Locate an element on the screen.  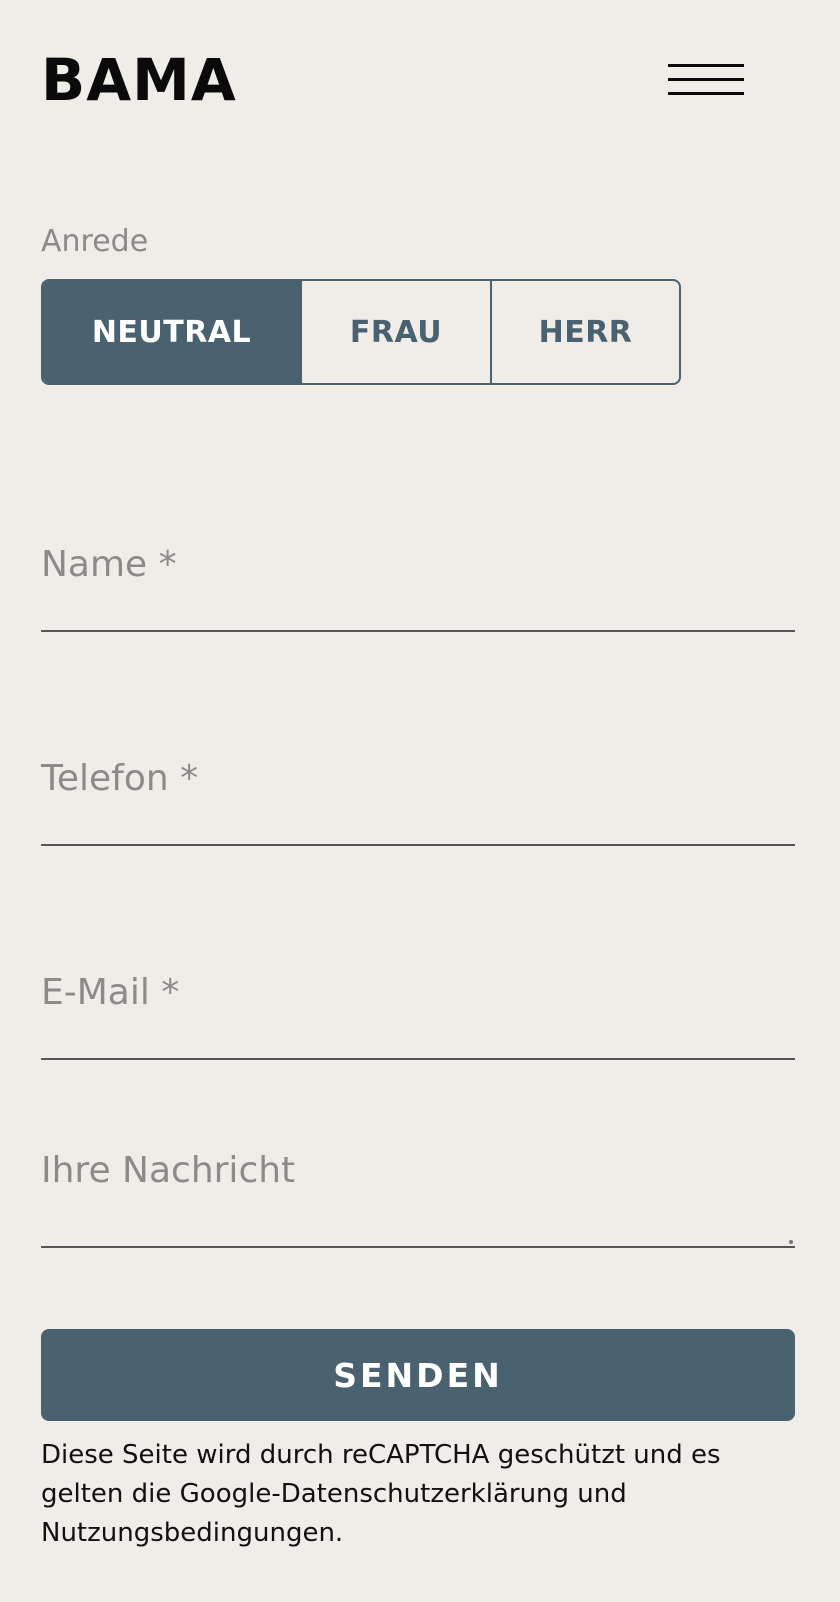
menu-line-middle is located at coordinates (706, 79).